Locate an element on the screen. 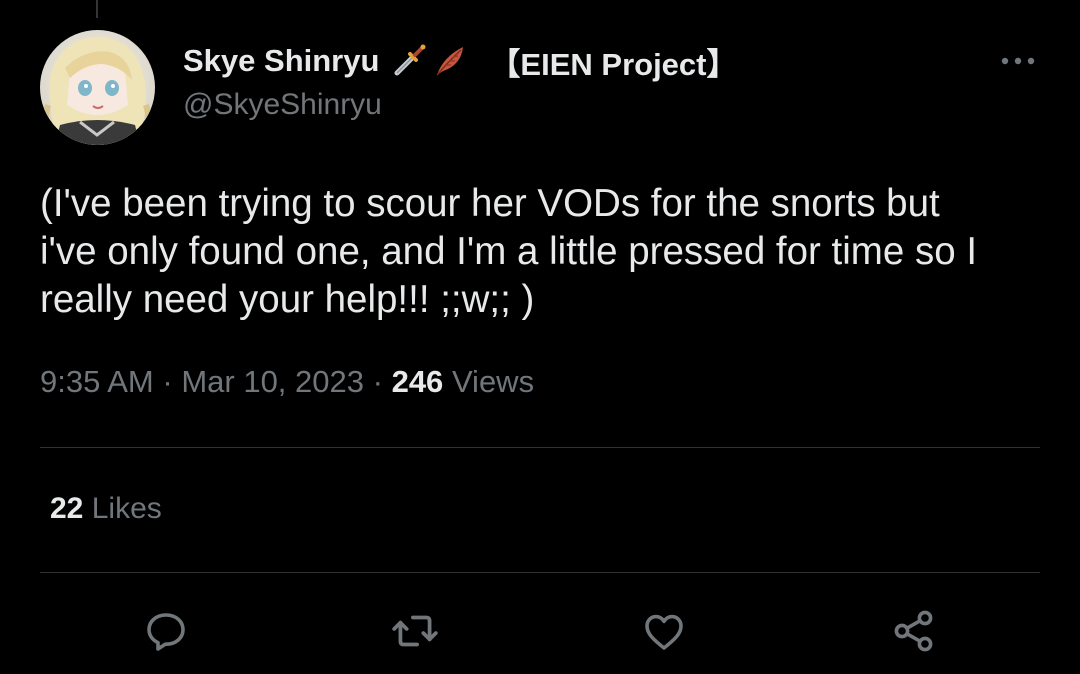 The height and width of the screenshot is (674, 1080). reply-button is located at coordinates (166, 631).